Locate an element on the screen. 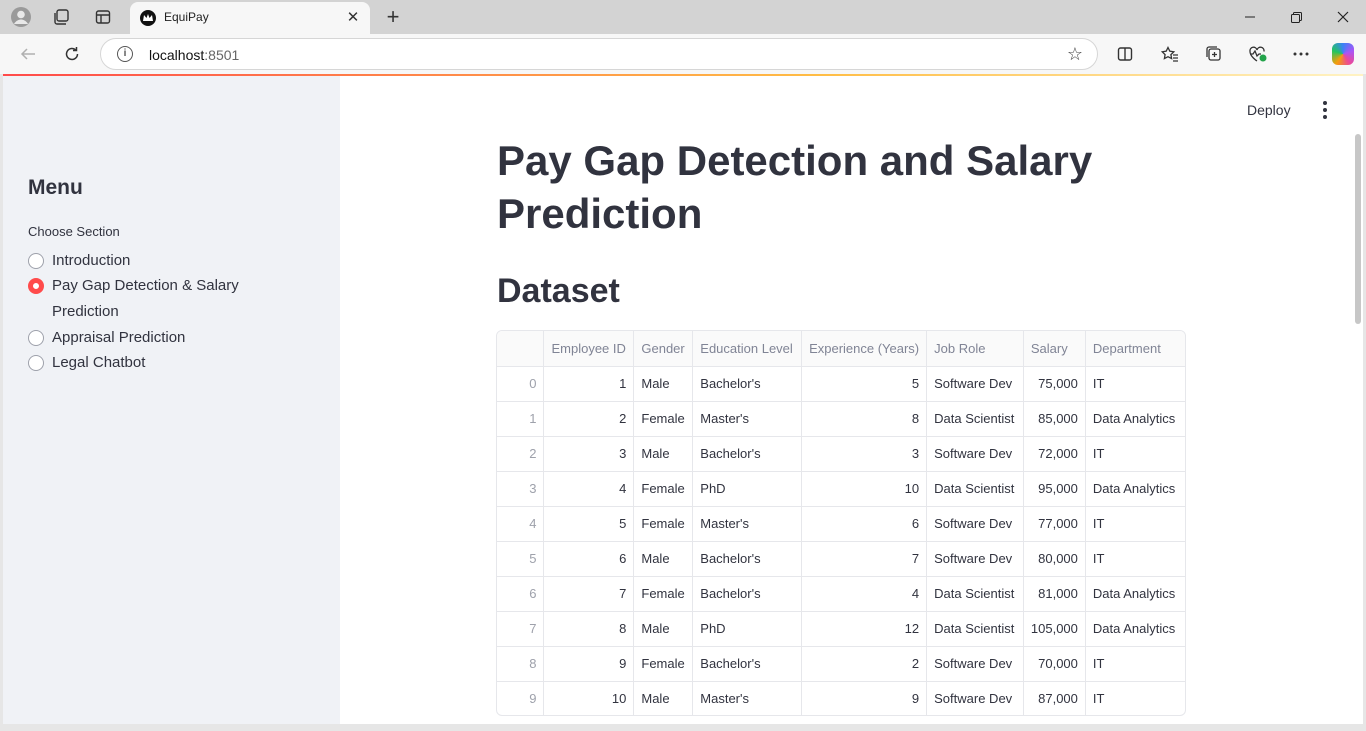  cell-salary: 105,000 is located at coordinates (1054, 629).